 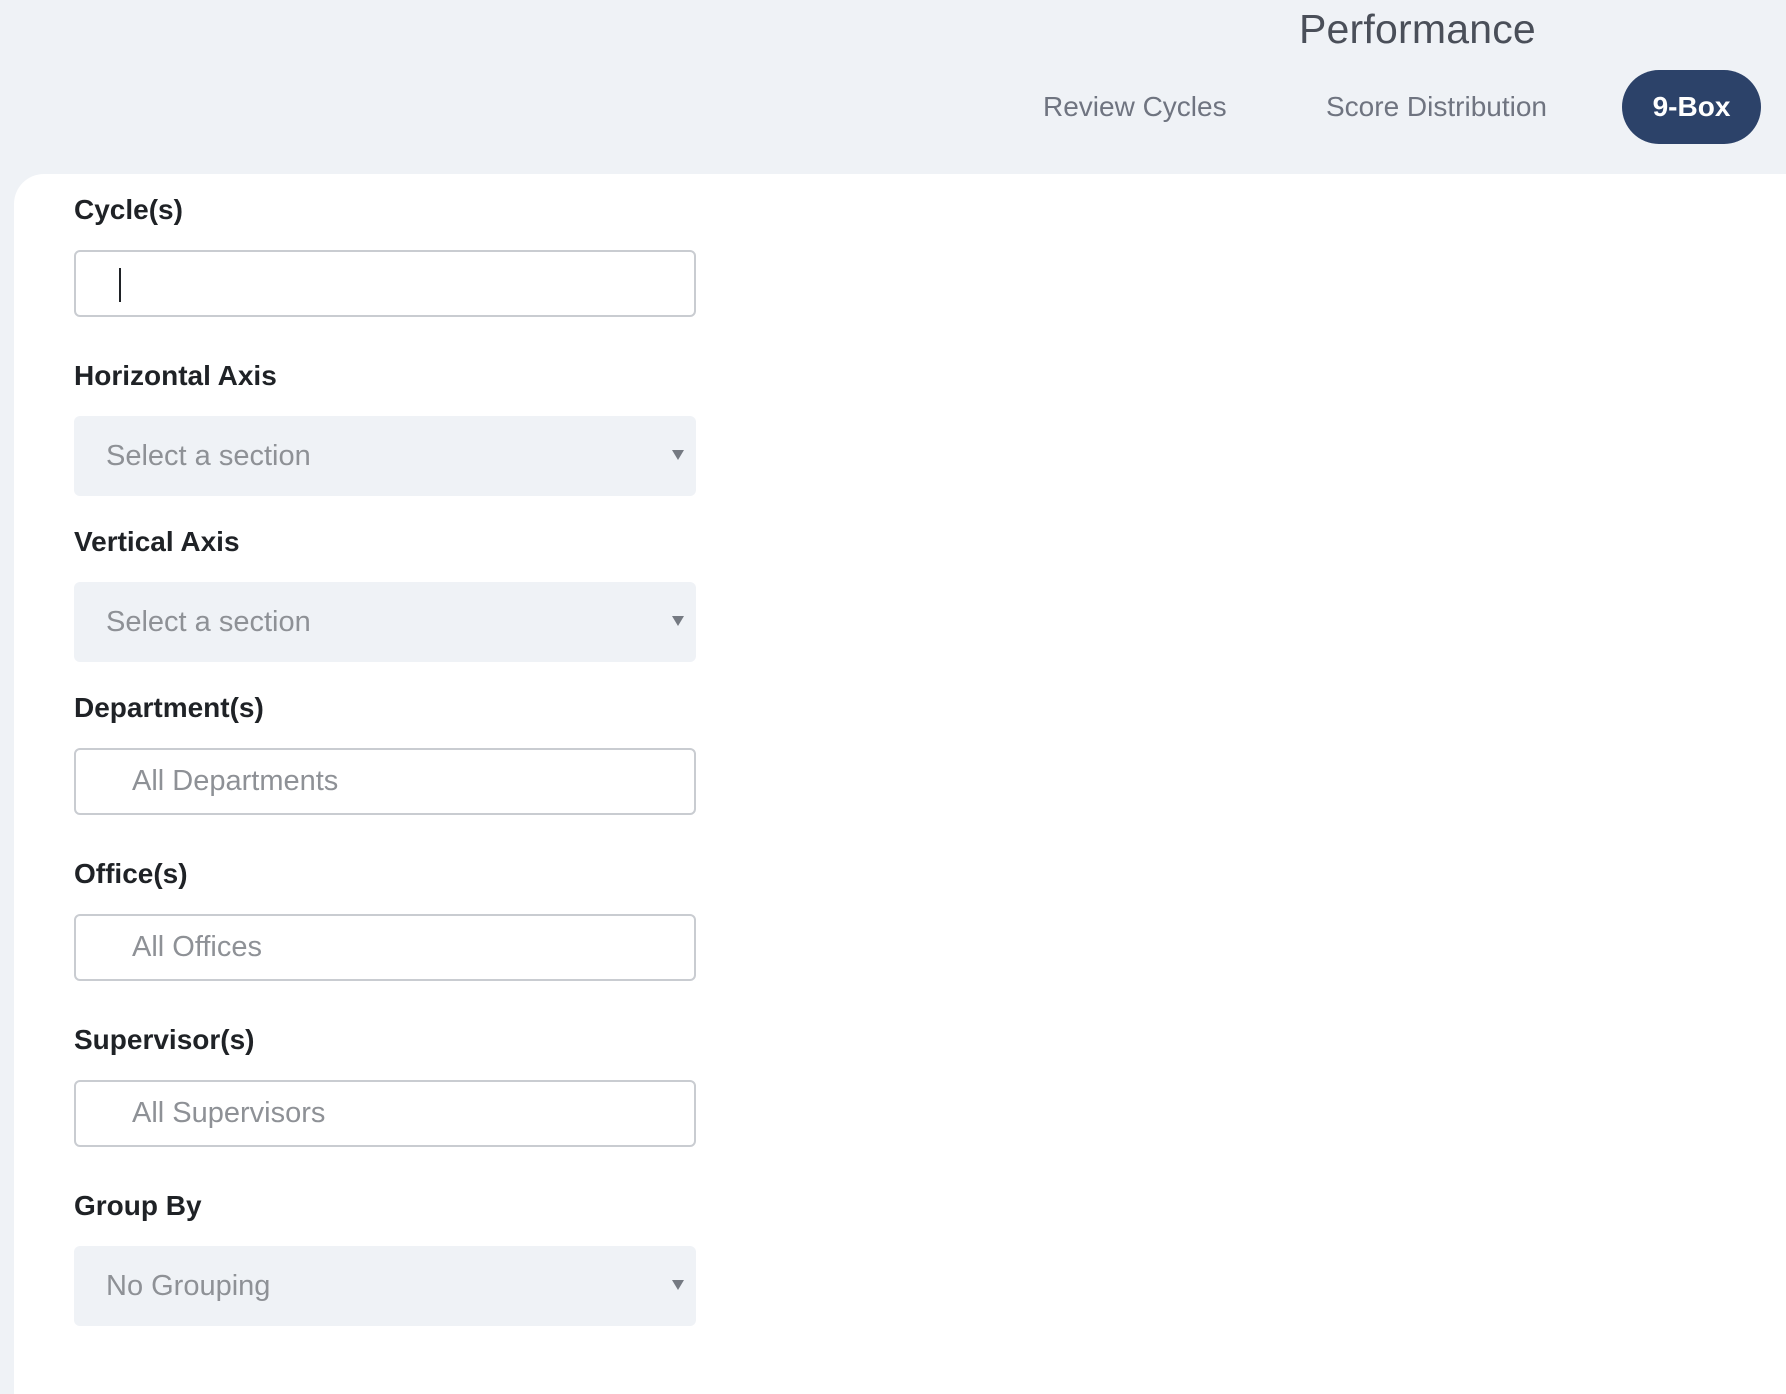 What do you see at coordinates (169, 707) in the screenshot?
I see `departments-label: Department(s)` at bounding box center [169, 707].